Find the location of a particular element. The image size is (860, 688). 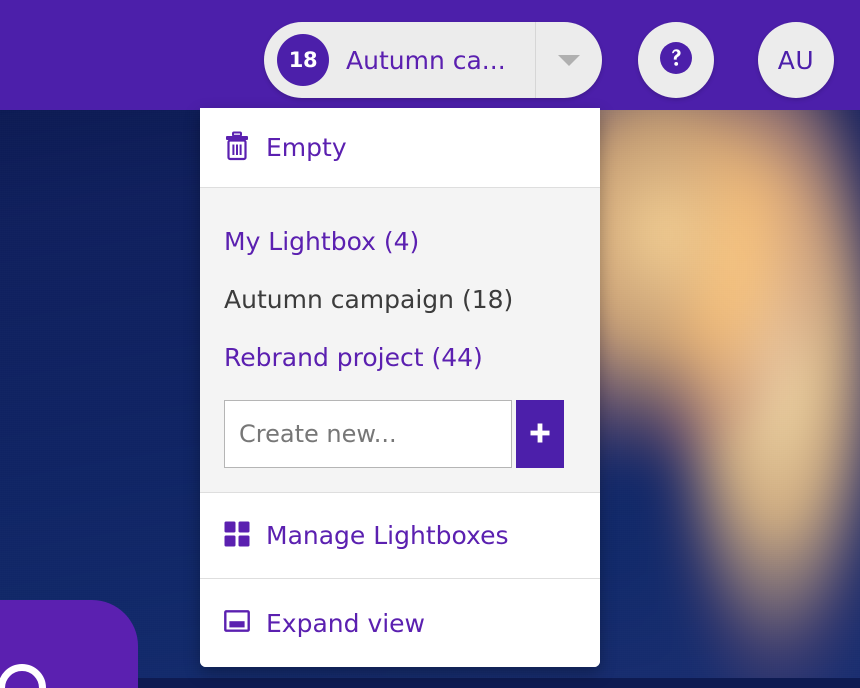

question-mark-circle-icon is located at coordinates (676, 60).